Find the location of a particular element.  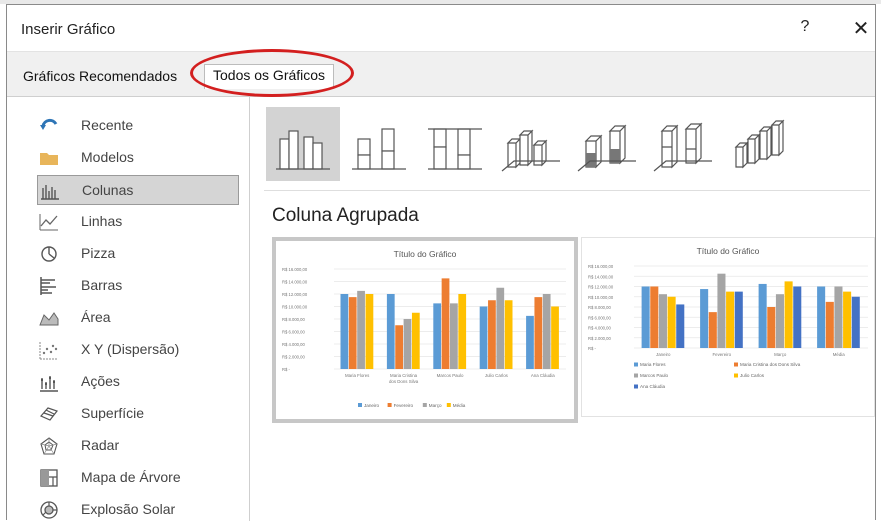

subtype-3d-100-stacked-column is located at coordinates (683, 144).